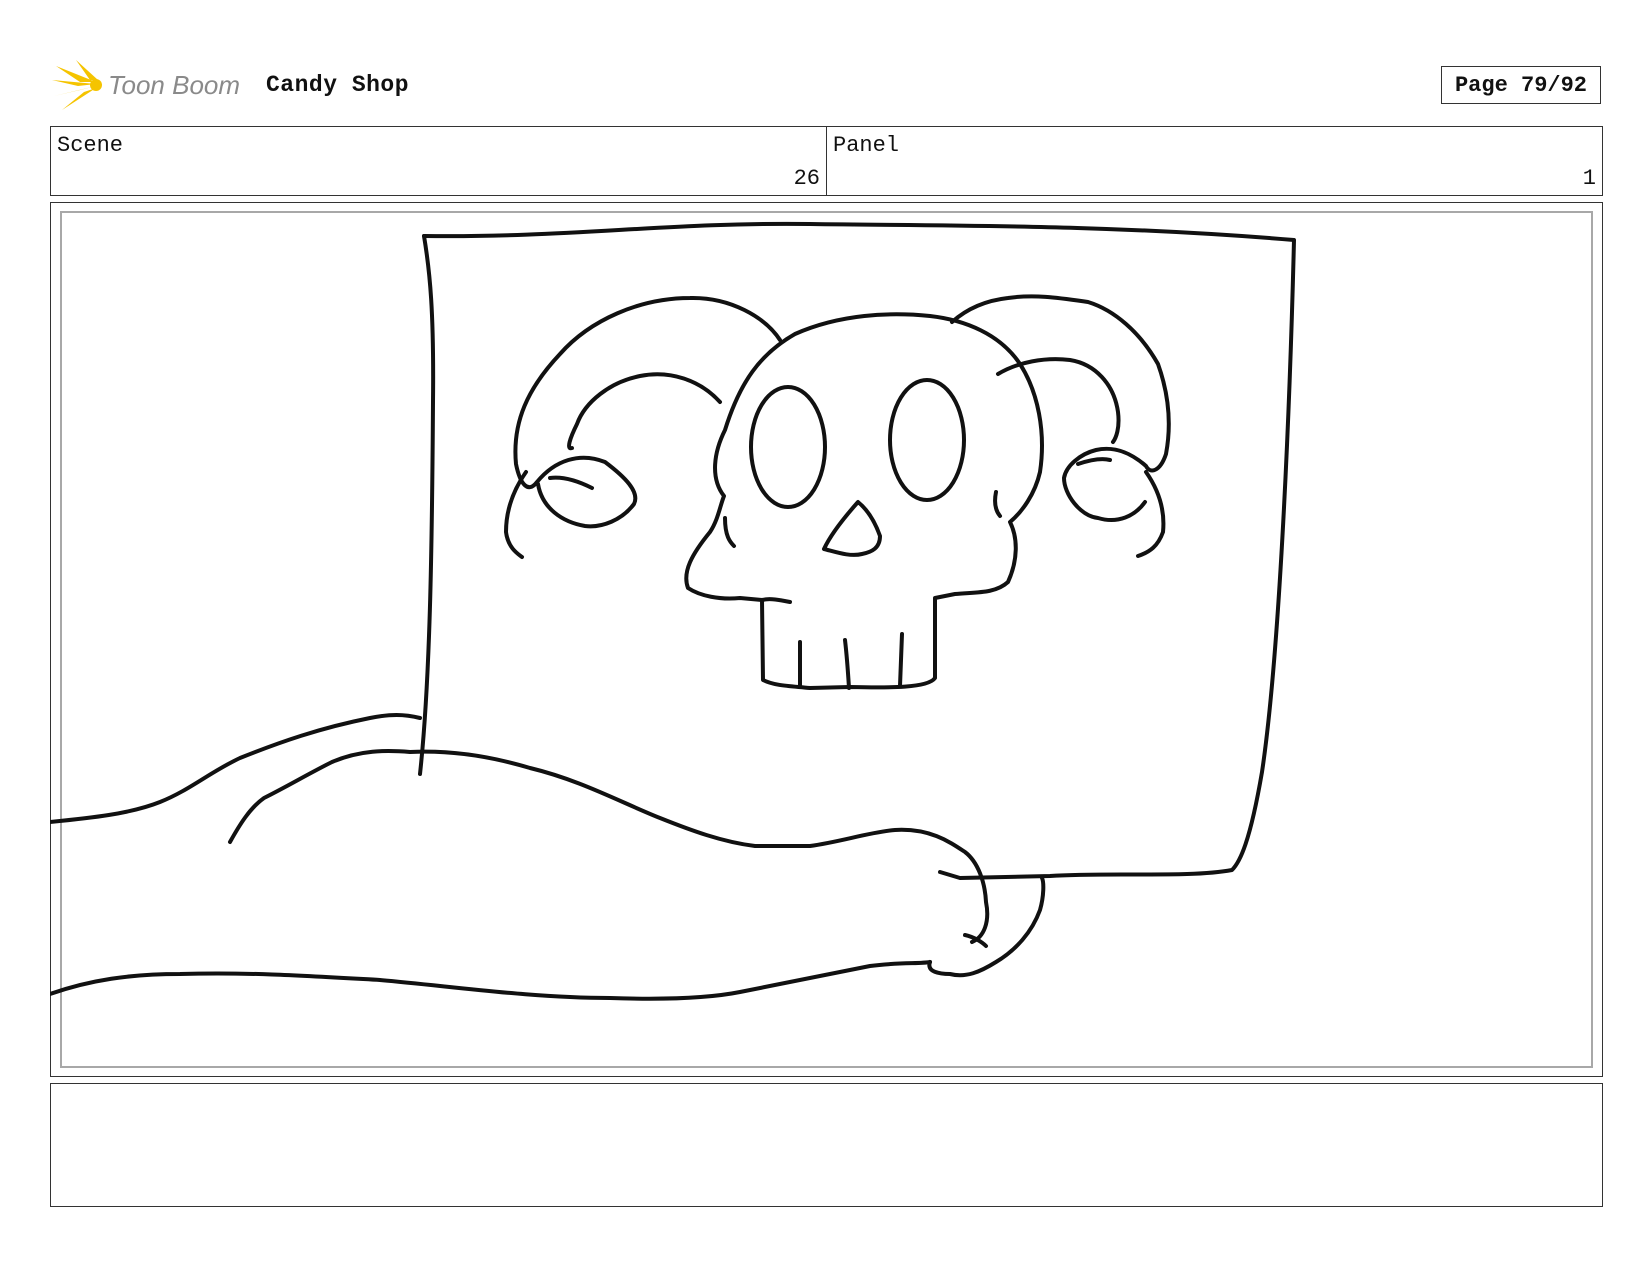 Image resolution: width=1648 pixels, height=1276 pixels. I want to click on skull-right-eye, so click(927, 440).